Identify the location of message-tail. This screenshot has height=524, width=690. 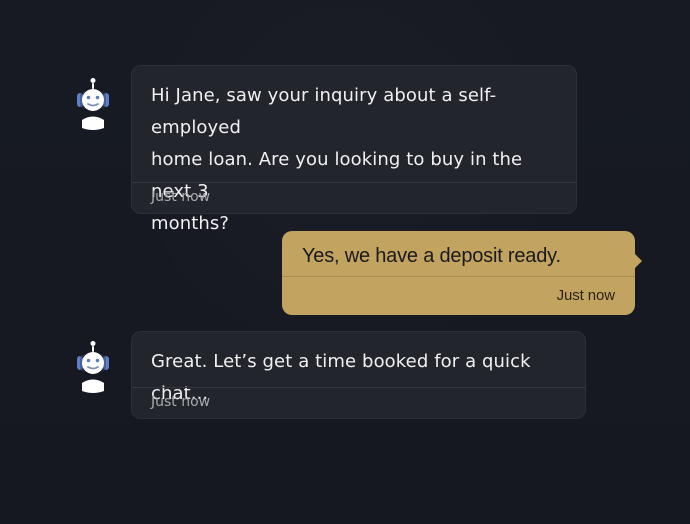
(638, 261).